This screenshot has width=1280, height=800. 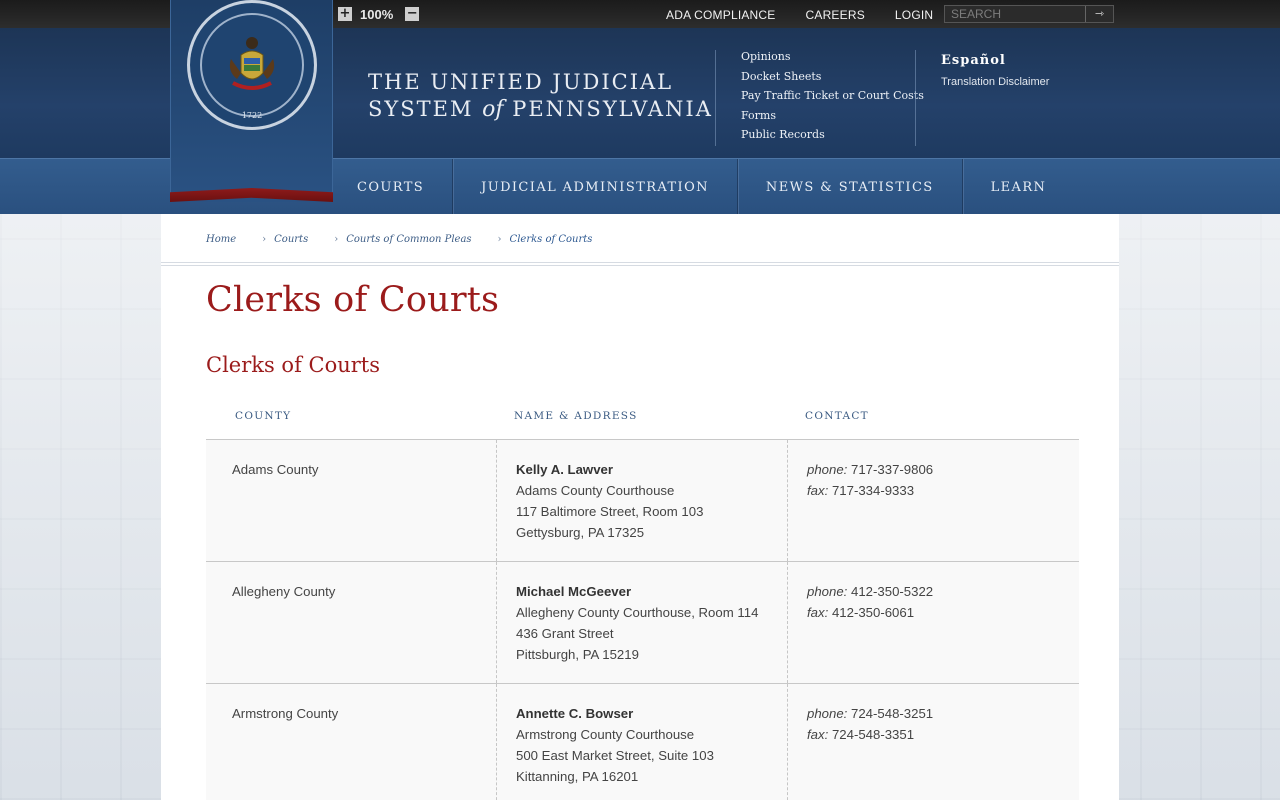 What do you see at coordinates (412, 14) in the screenshot?
I see `zoom-out-button: −` at bounding box center [412, 14].